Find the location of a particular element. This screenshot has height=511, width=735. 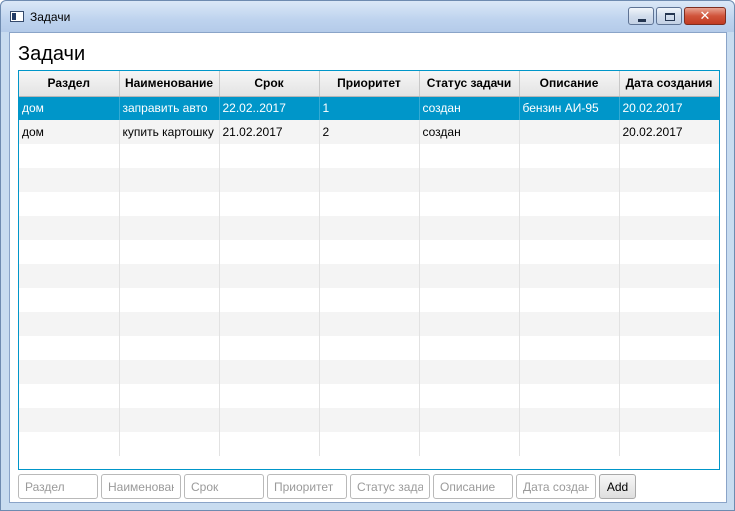

priority-input is located at coordinates (307, 486).